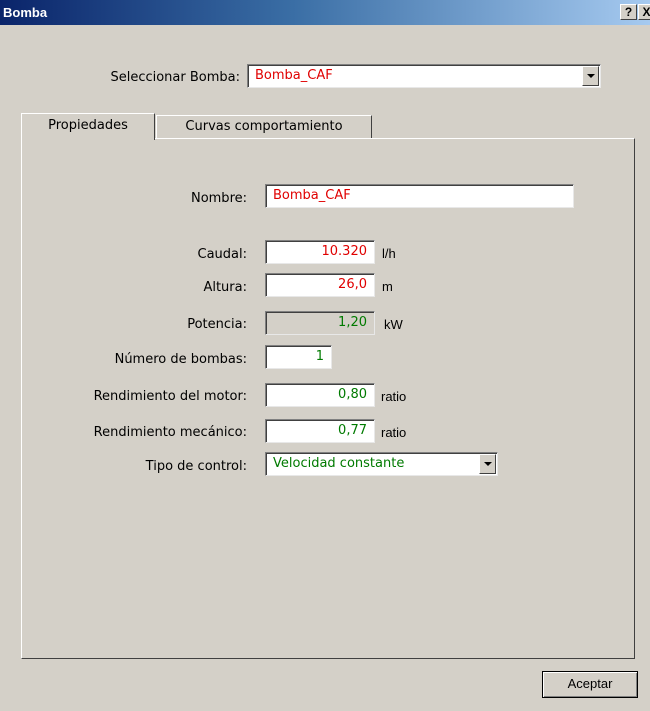  Describe the element at coordinates (387, 286) in the screenshot. I see `altura-unit: m` at that location.